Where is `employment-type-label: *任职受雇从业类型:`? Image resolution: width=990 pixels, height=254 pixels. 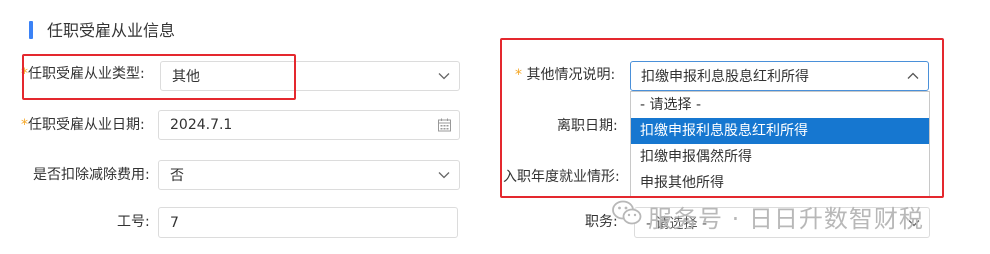 employment-type-label: *任职受雇从业类型: is located at coordinates (83, 74).